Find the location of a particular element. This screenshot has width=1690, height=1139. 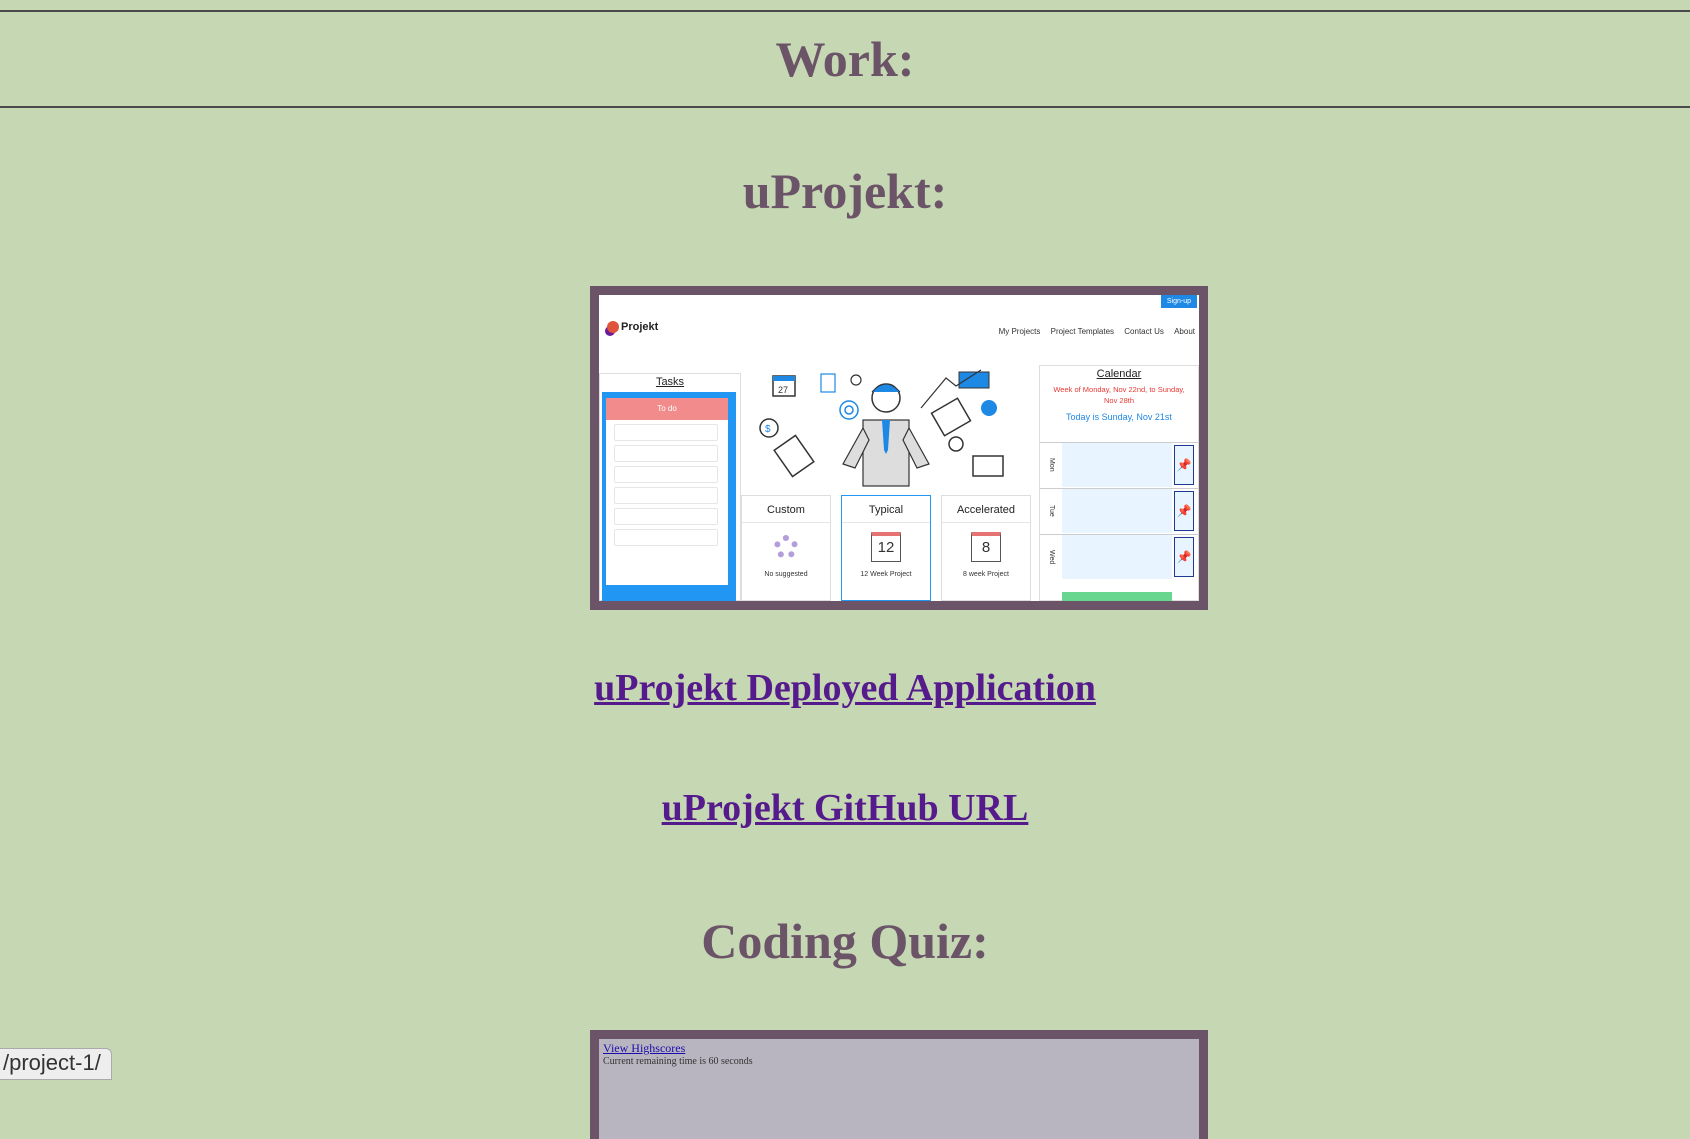

mock-card-custom: Custom No suggested is located at coordinates (786, 548).